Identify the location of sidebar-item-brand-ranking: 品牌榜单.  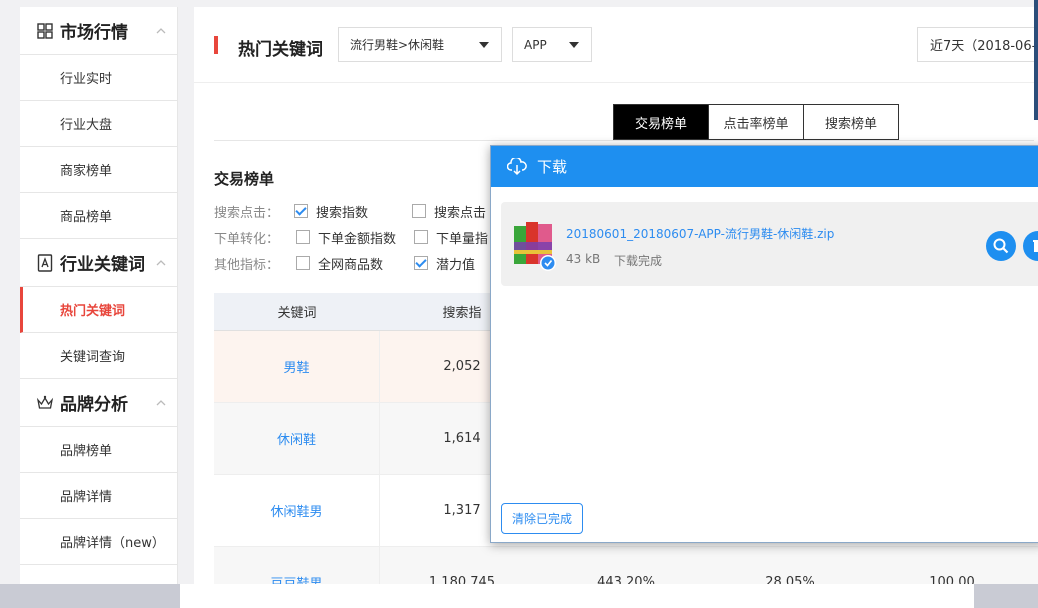
(98, 450).